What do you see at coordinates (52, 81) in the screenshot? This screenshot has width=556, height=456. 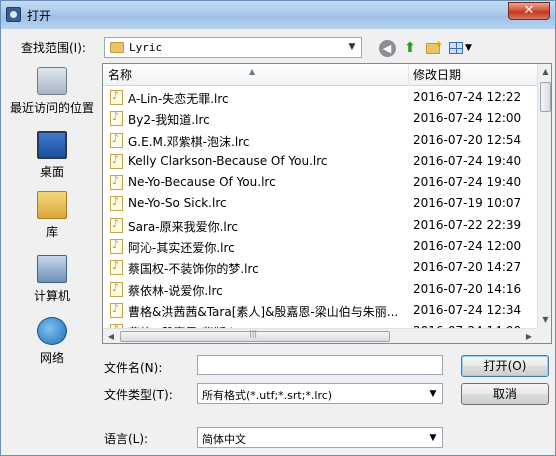 I see `recent-places-icon` at bounding box center [52, 81].